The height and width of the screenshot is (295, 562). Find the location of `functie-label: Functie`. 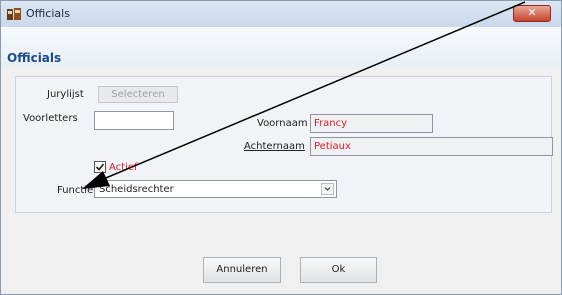

functie-label: Functie is located at coordinates (75, 190).